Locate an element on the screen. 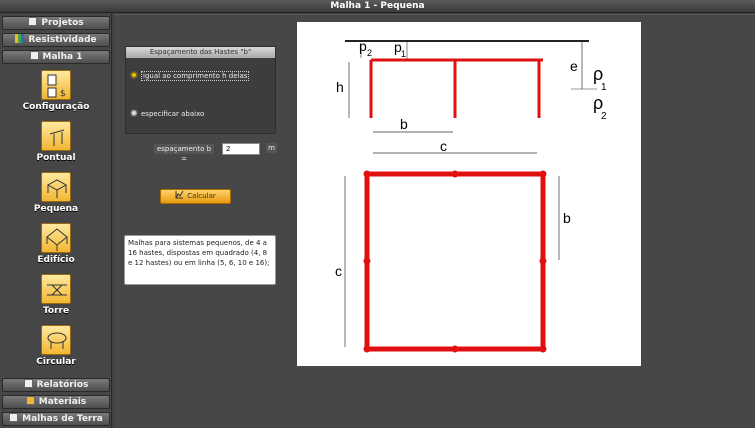  tool-circular: Circular is located at coordinates (56, 346).